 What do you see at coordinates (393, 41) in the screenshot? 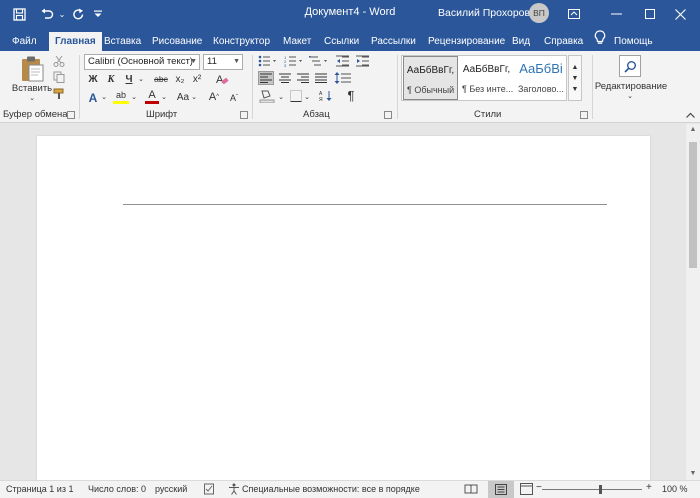
I see `tab-mailings: Рассылки` at bounding box center [393, 41].